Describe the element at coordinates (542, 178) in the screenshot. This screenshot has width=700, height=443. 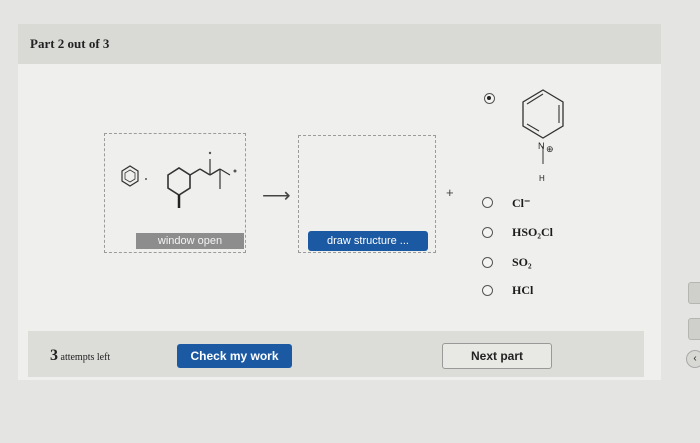
I see `pyridinium-h-label: H` at that location.